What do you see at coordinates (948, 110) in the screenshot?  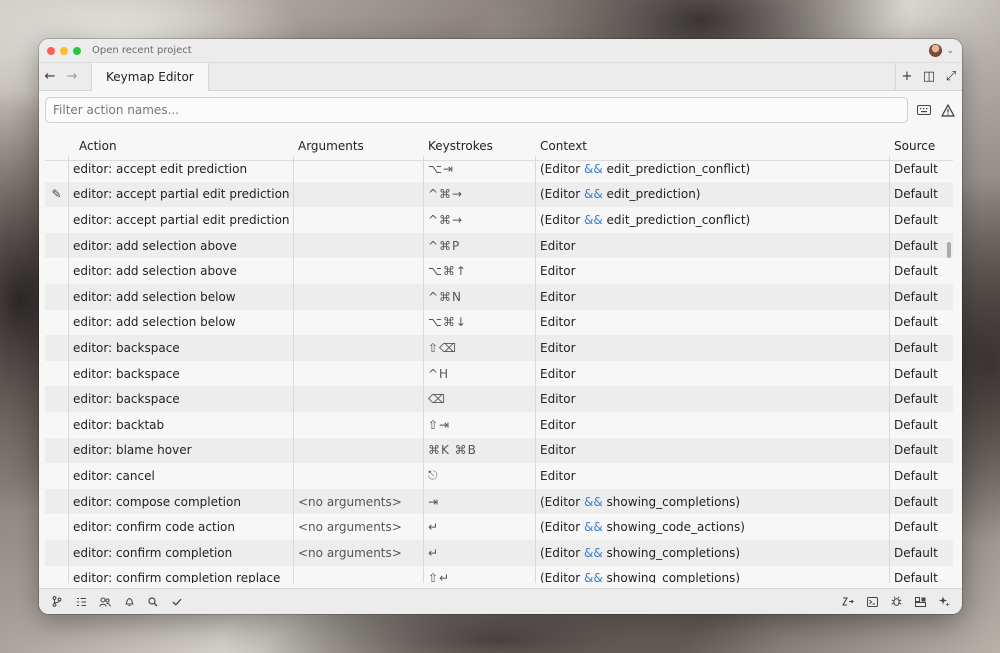 I see `warning-icon` at bounding box center [948, 110].